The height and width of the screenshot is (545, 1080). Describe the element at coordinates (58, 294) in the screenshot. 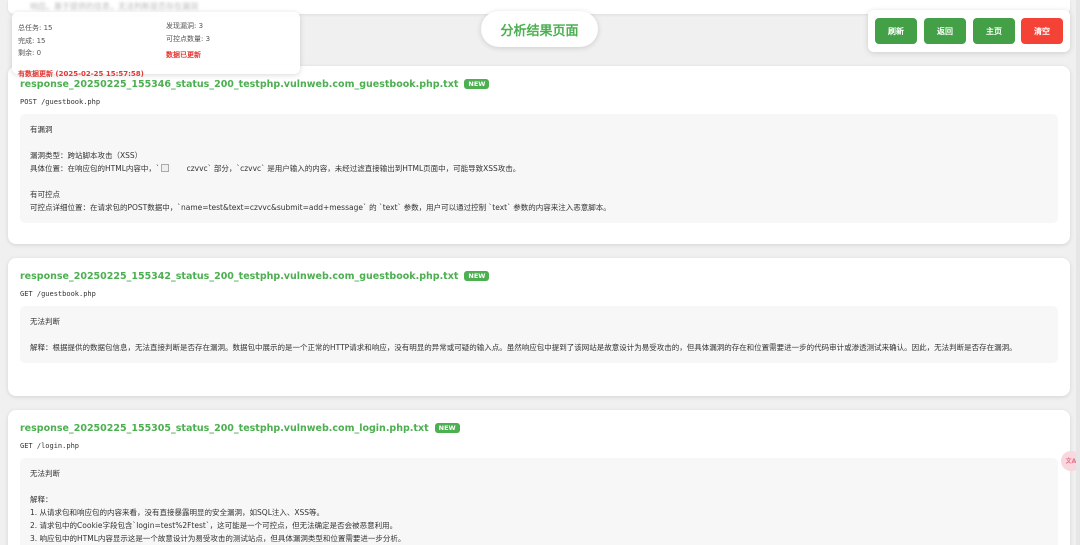

I see `request-line: GET /guestbook.php` at that location.